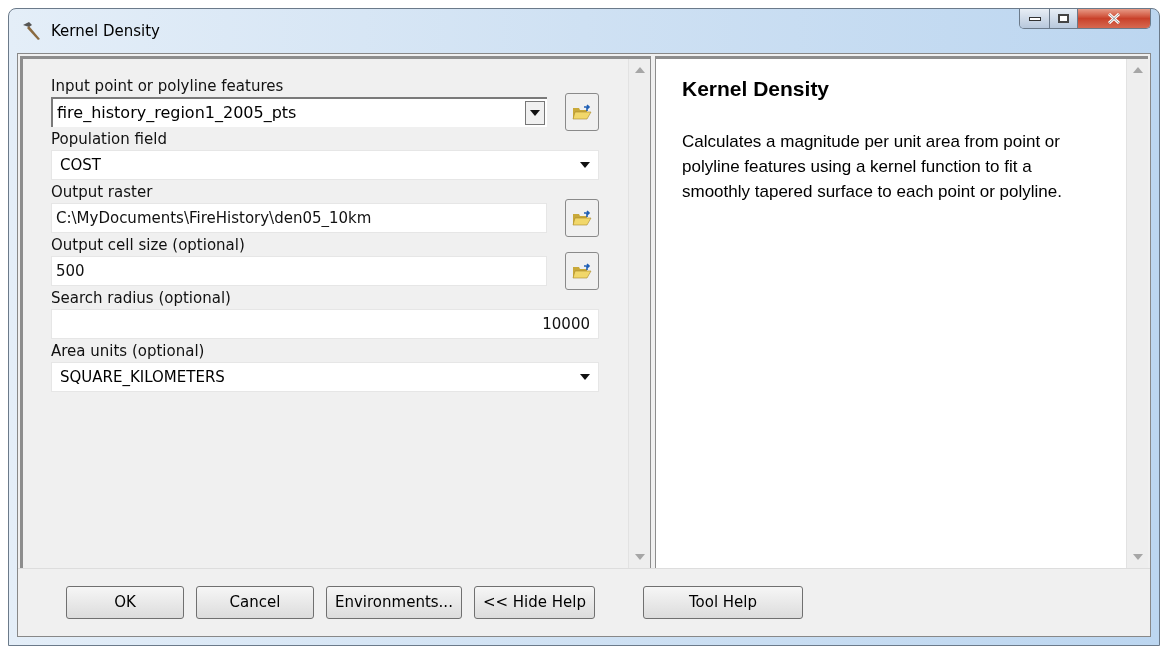 This screenshot has width=1169, height=649. I want to click on dialog-button: Cancel, so click(255, 602).